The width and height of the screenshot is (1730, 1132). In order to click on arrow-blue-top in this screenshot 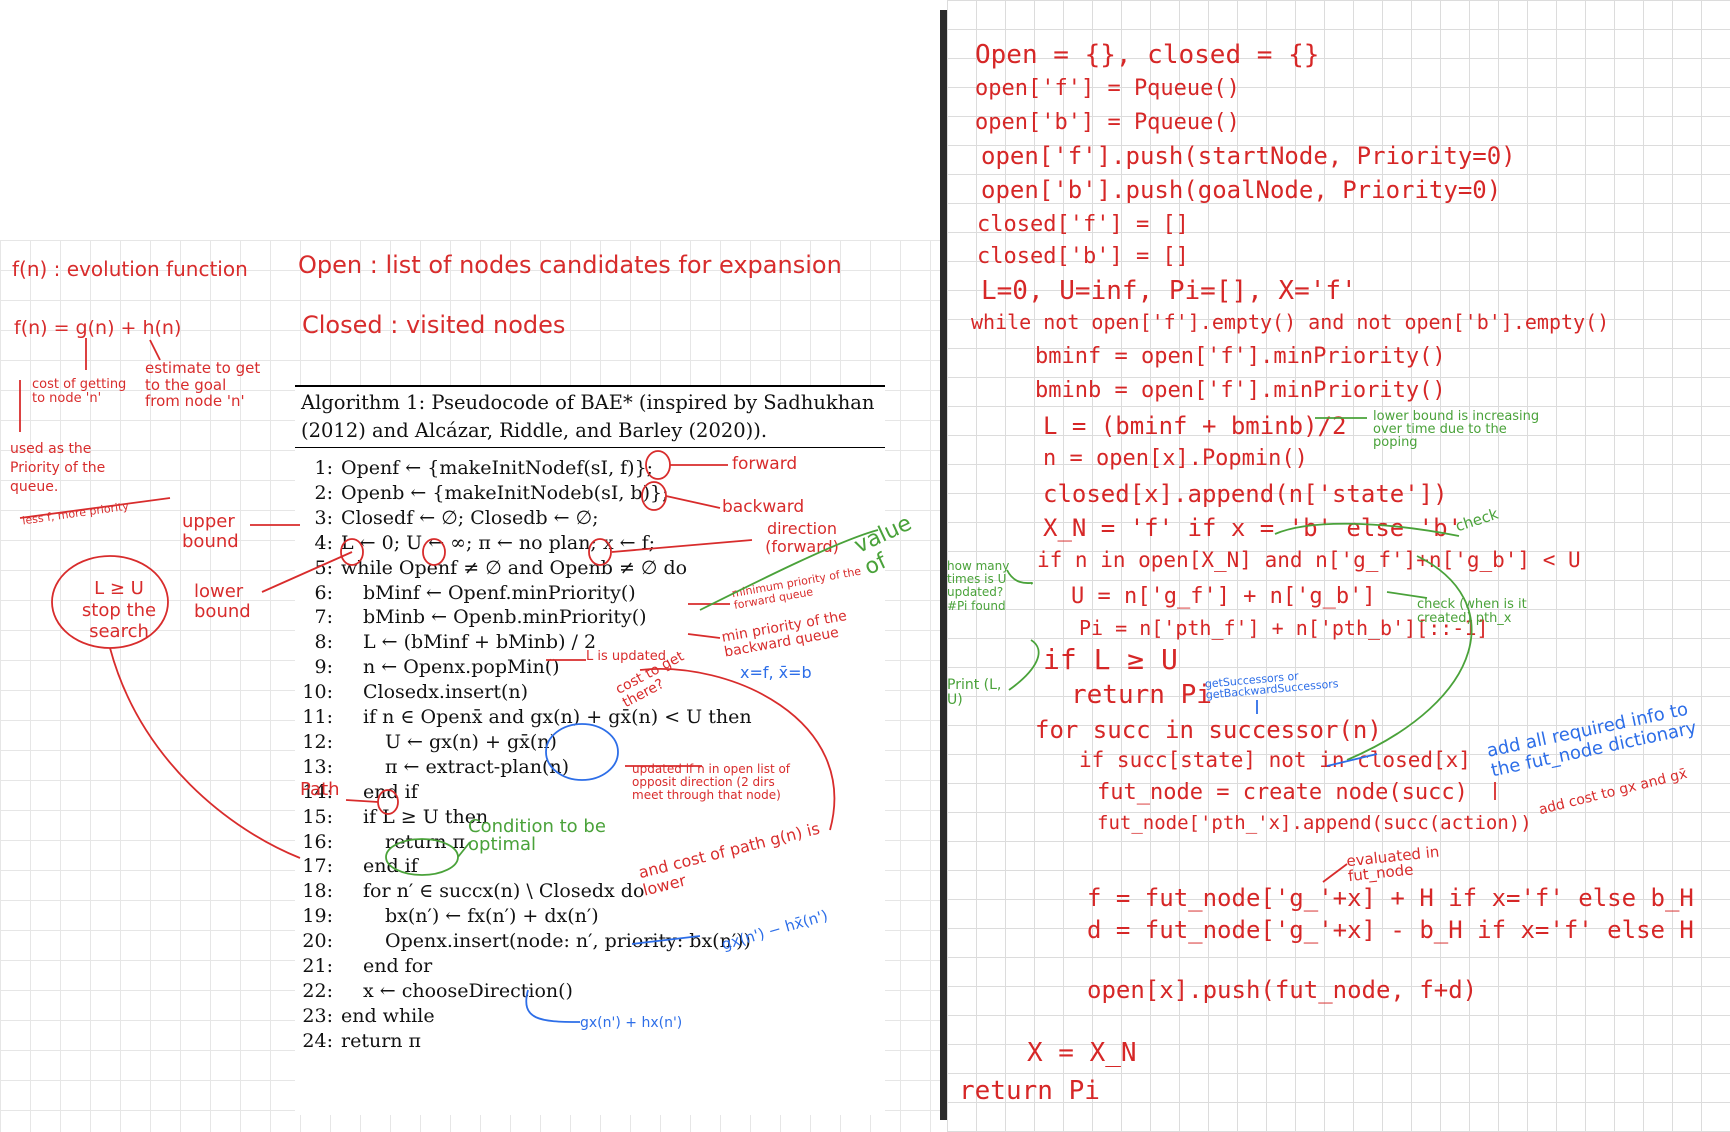, I will do `click(666, 940)`.